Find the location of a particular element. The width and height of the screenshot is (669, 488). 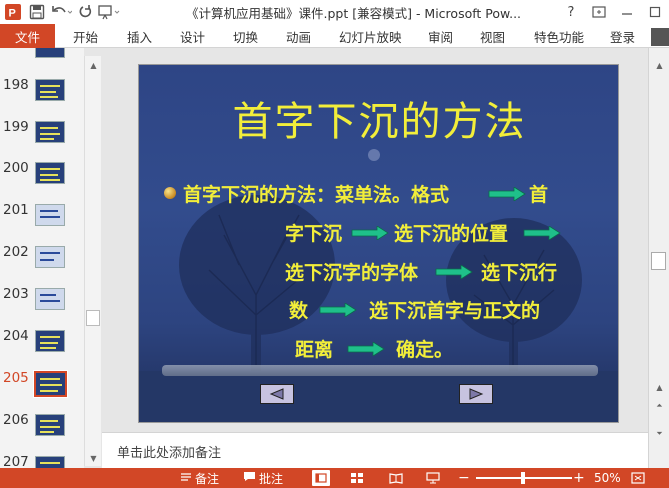

zoom-in-button: + is located at coordinates (579, 478).